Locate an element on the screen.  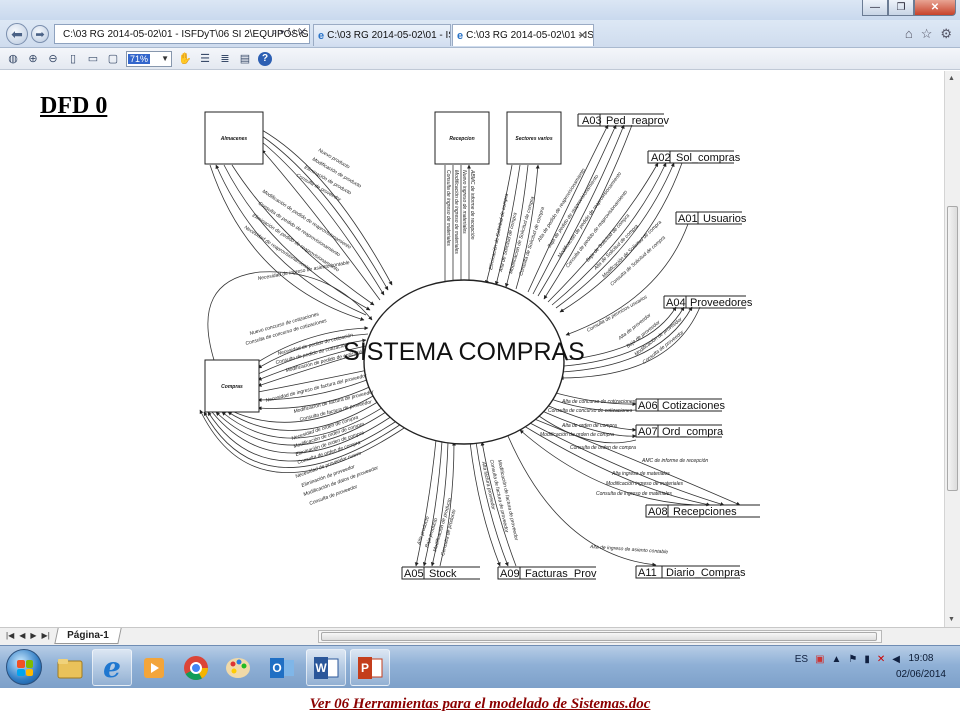
flow-label: Consulta de concurso de cotizaciones is located at coordinates (590, 411).